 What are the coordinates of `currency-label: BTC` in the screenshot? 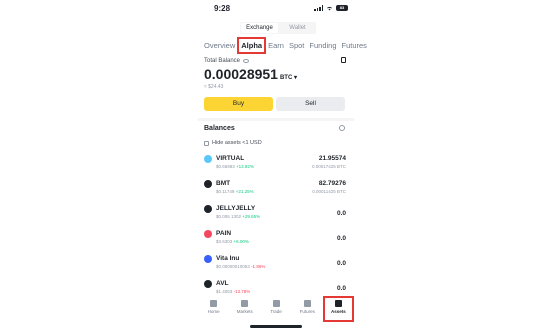 It's located at (286, 78).